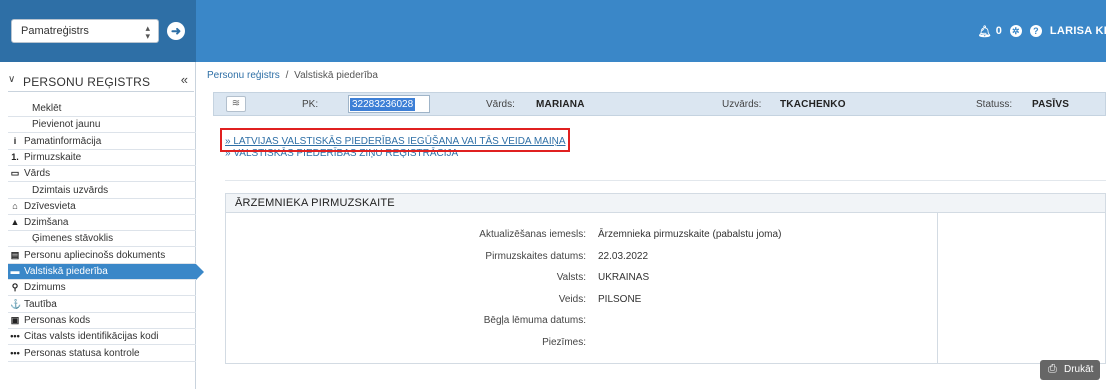 The image size is (1106, 389). I want to click on sidebar-item: 1. Pirmuzskaite, so click(102, 158).